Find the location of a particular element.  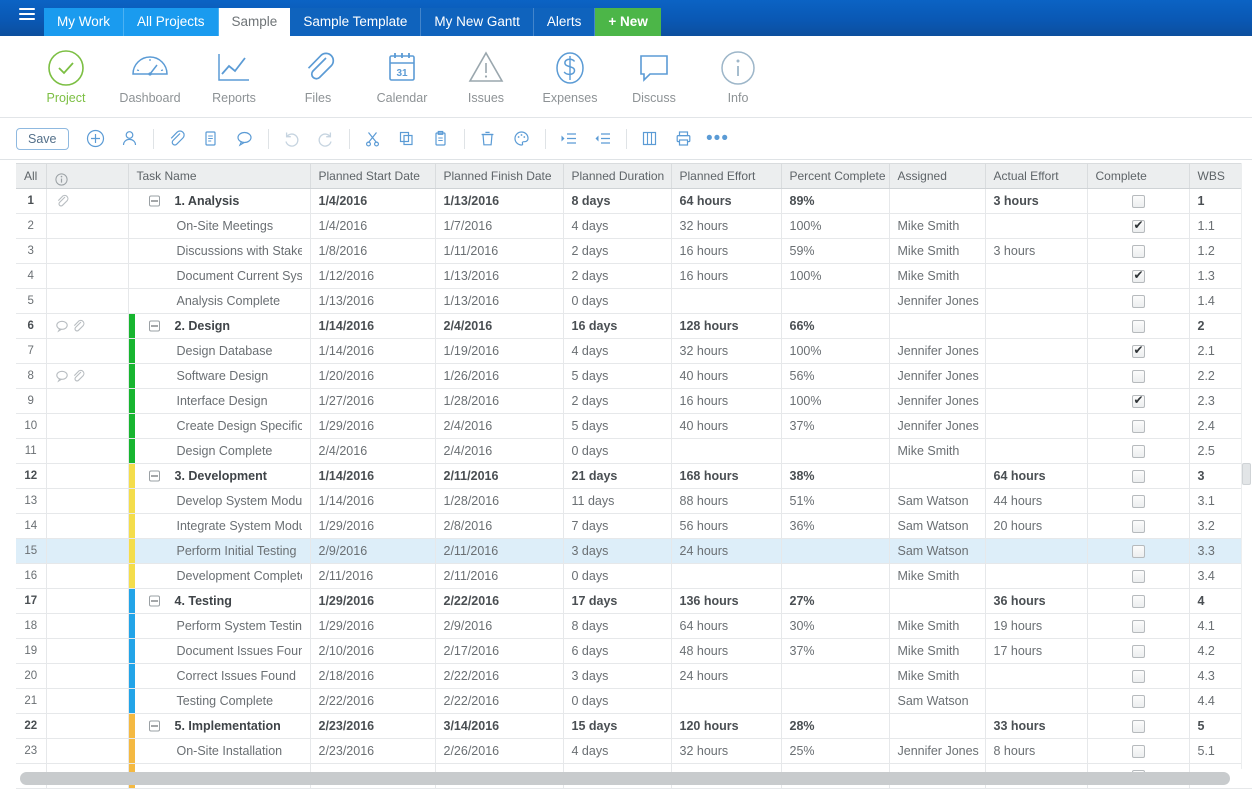

column-header-task-name: Task Name is located at coordinates (219, 176).